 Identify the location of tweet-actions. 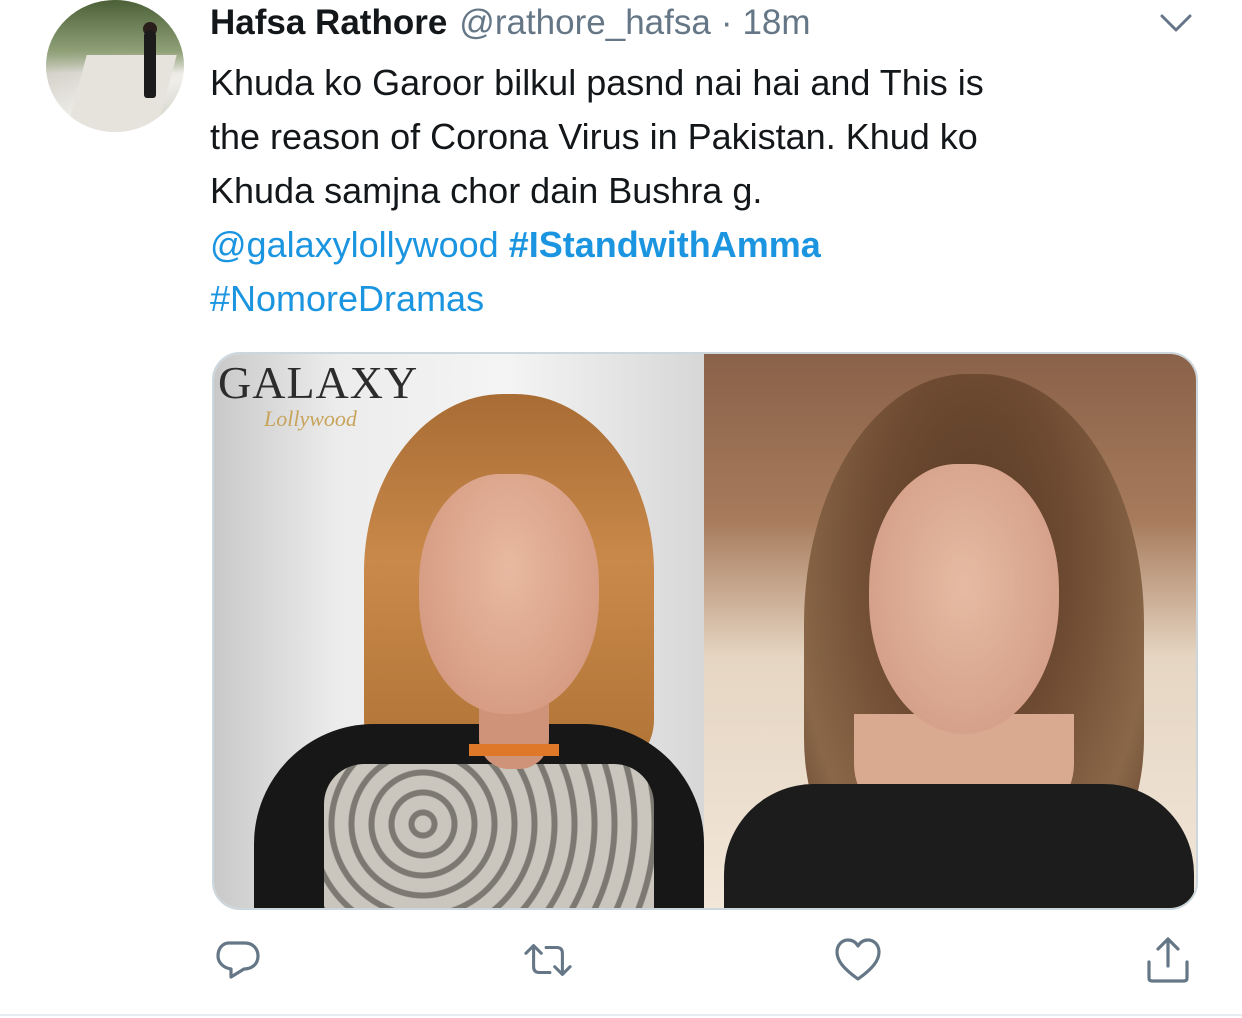
(621, 965).